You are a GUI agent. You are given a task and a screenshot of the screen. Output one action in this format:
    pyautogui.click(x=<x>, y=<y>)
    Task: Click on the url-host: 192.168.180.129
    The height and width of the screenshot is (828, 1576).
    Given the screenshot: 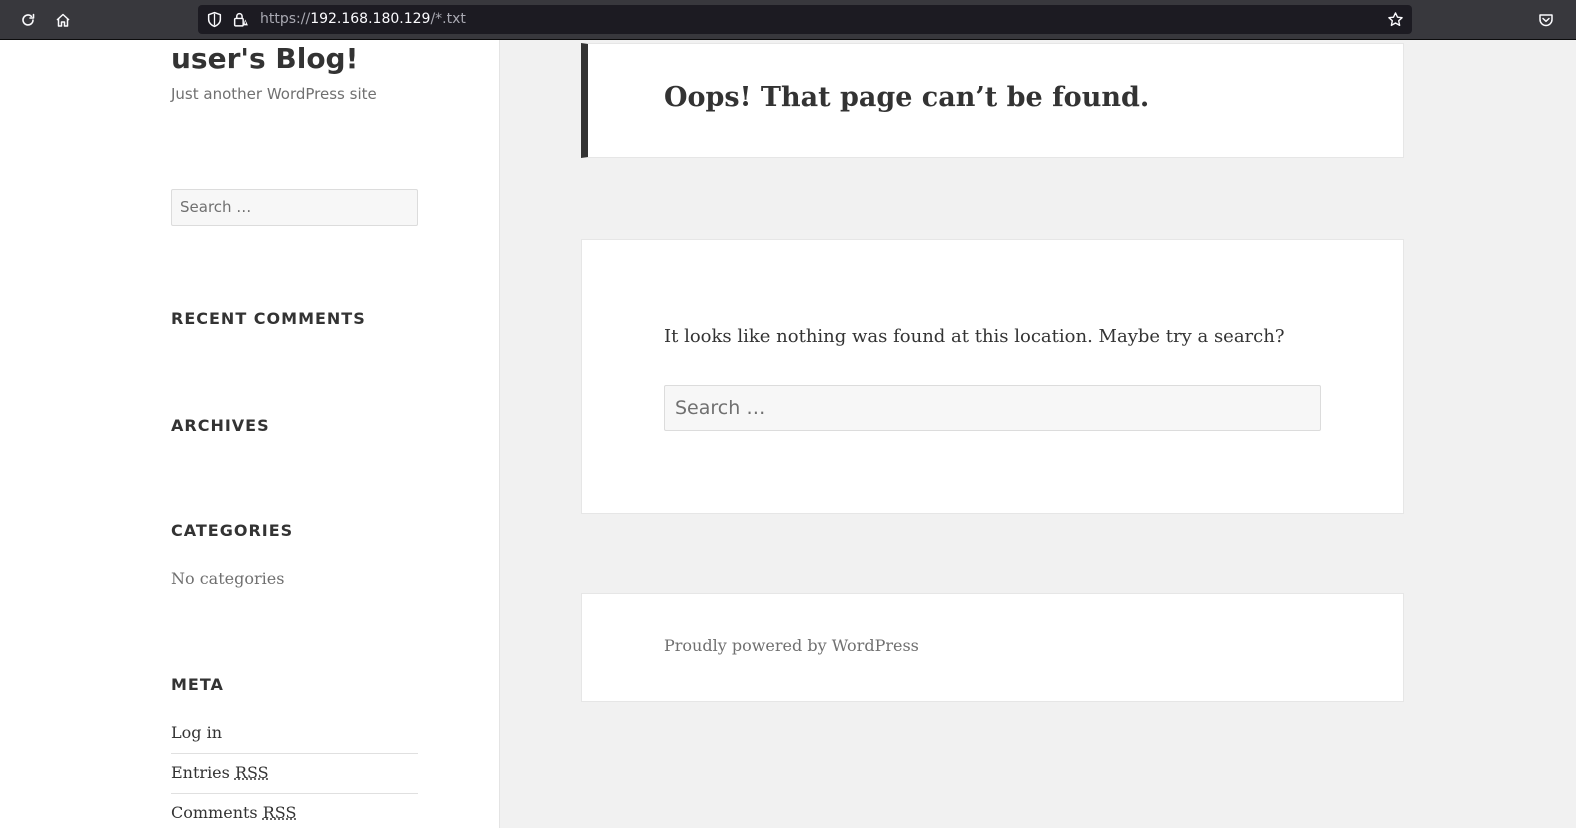 What is the action you would take?
    pyautogui.click(x=370, y=19)
    